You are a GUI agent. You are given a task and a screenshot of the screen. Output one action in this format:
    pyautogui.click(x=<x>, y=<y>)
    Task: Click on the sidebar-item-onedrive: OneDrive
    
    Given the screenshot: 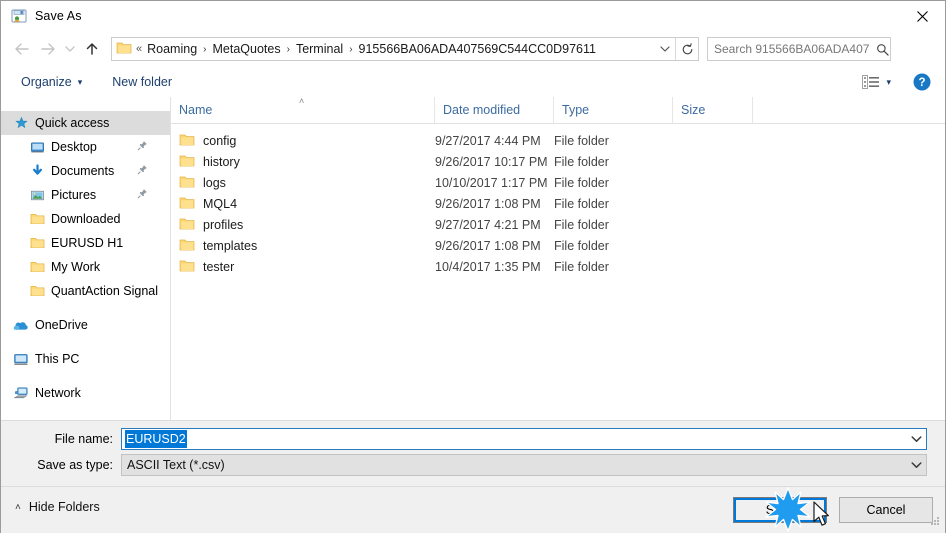 What is the action you would take?
    pyautogui.click(x=85, y=325)
    